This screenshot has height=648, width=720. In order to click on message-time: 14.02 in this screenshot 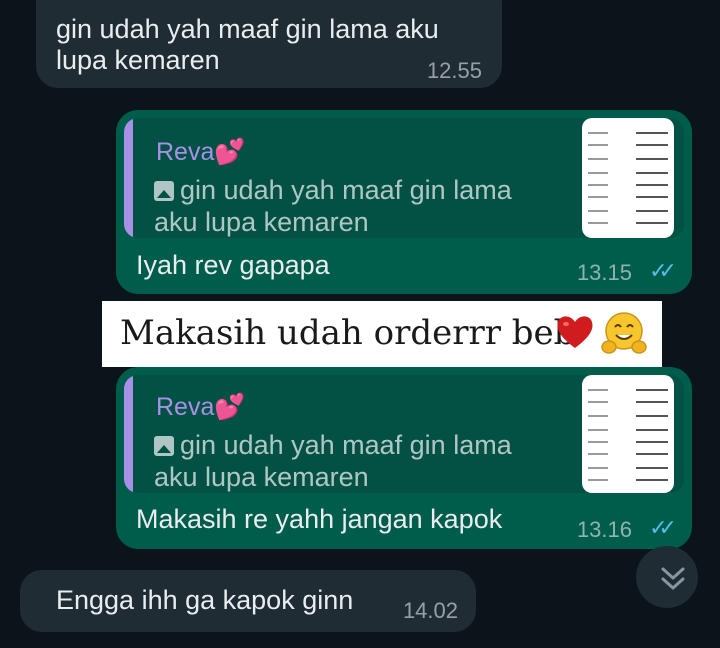, I will do `click(430, 610)`.